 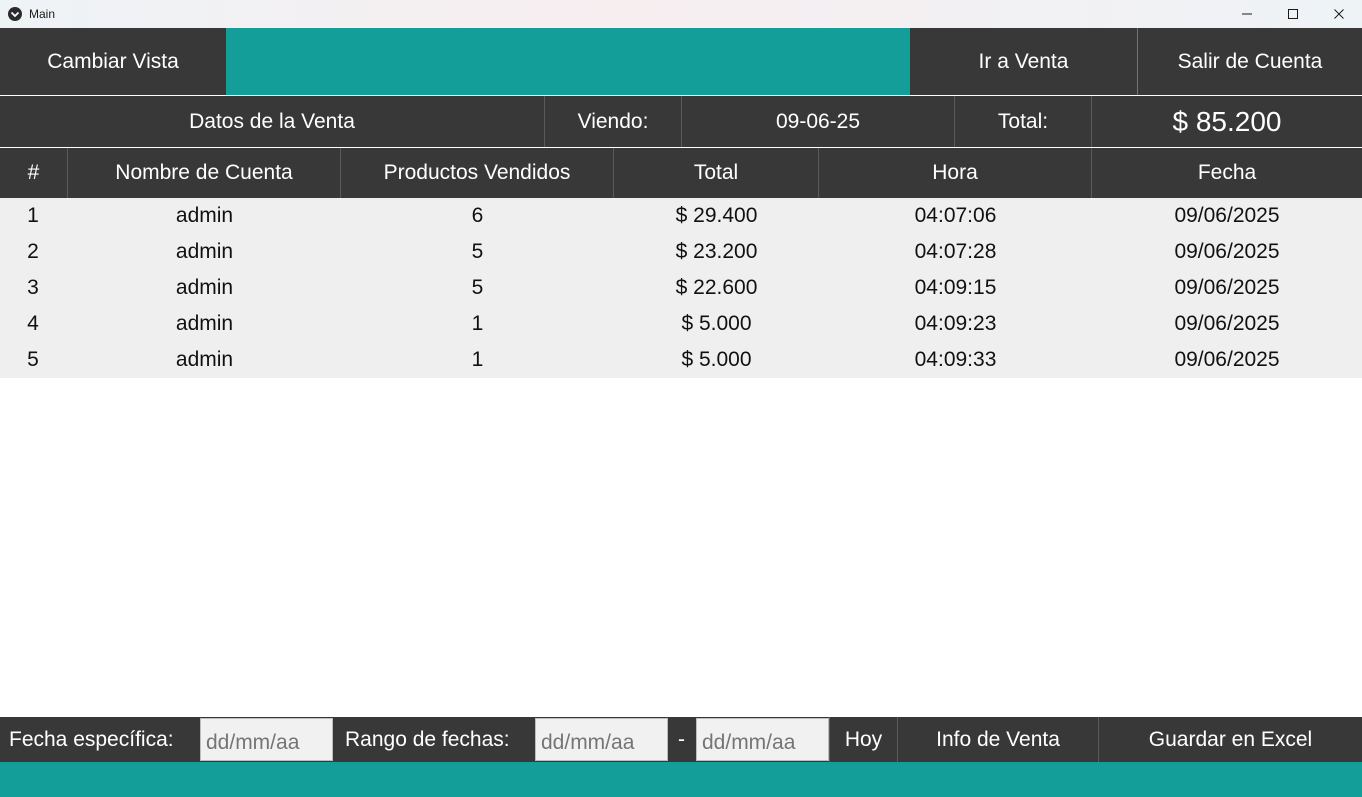 What do you see at coordinates (613, 121) in the screenshot?
I see `viewing-label: Viendo:` at bounding box center [613, 121].